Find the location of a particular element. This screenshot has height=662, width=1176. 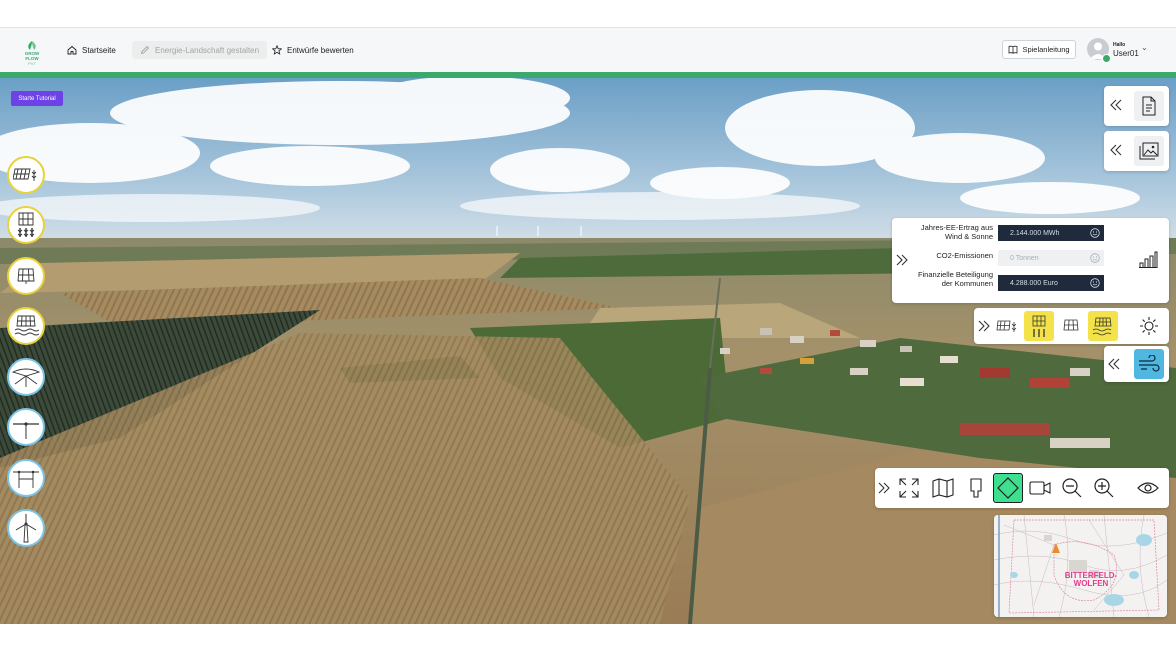

large-wind-turbine-icon is located at coordinates (26, 528).